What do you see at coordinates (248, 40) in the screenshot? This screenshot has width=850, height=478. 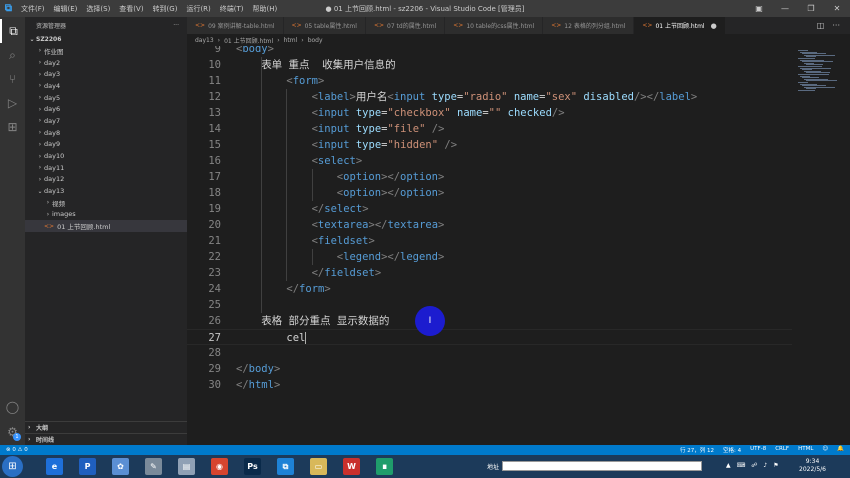 I see `breadcrumb-item: 01 上节回顾.html` at bounding box center [248, 40].